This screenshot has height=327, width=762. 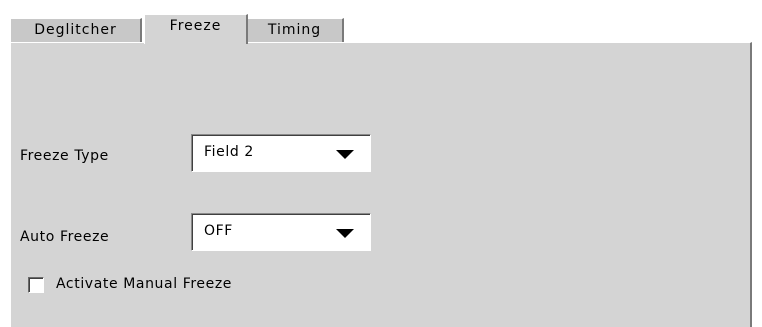 I want to click on tab-deglitcher: Deglitcher, so click(x=76, y=30).